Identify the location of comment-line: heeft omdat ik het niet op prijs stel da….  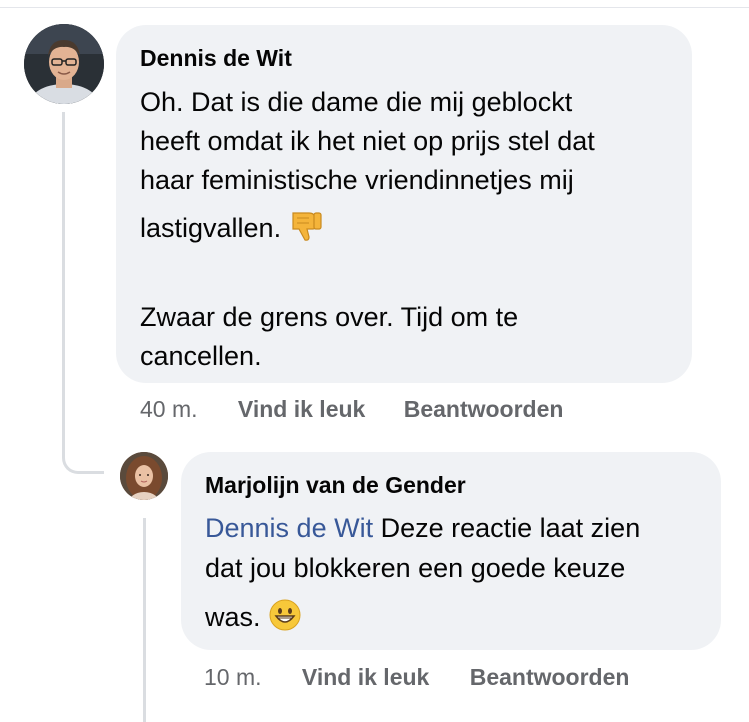
(367, 141).